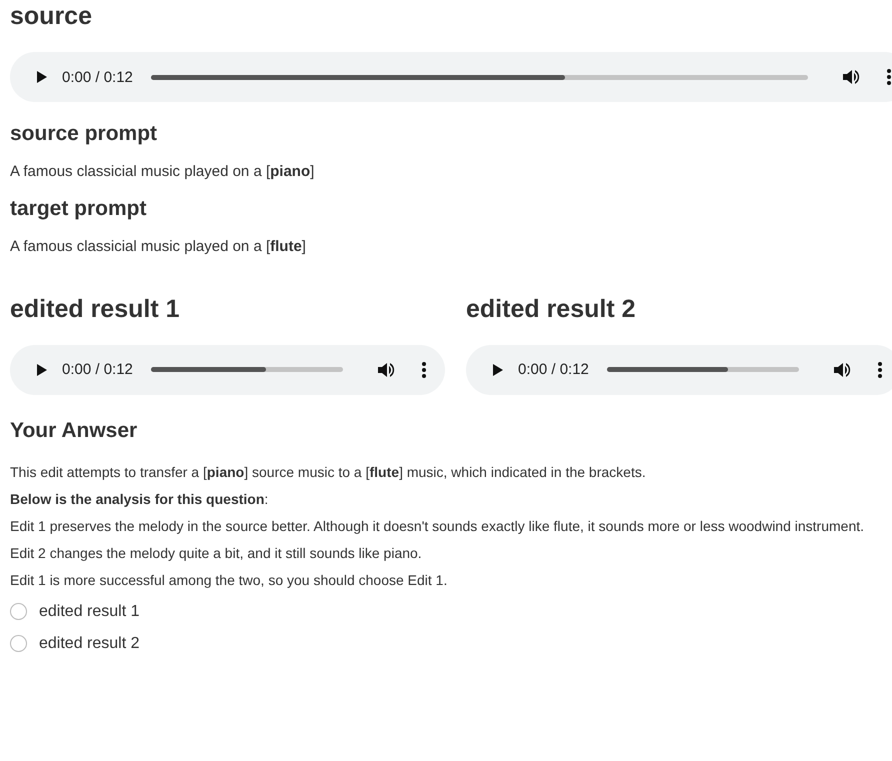  I want to click on section-title: source prompt, so click(84, 134).